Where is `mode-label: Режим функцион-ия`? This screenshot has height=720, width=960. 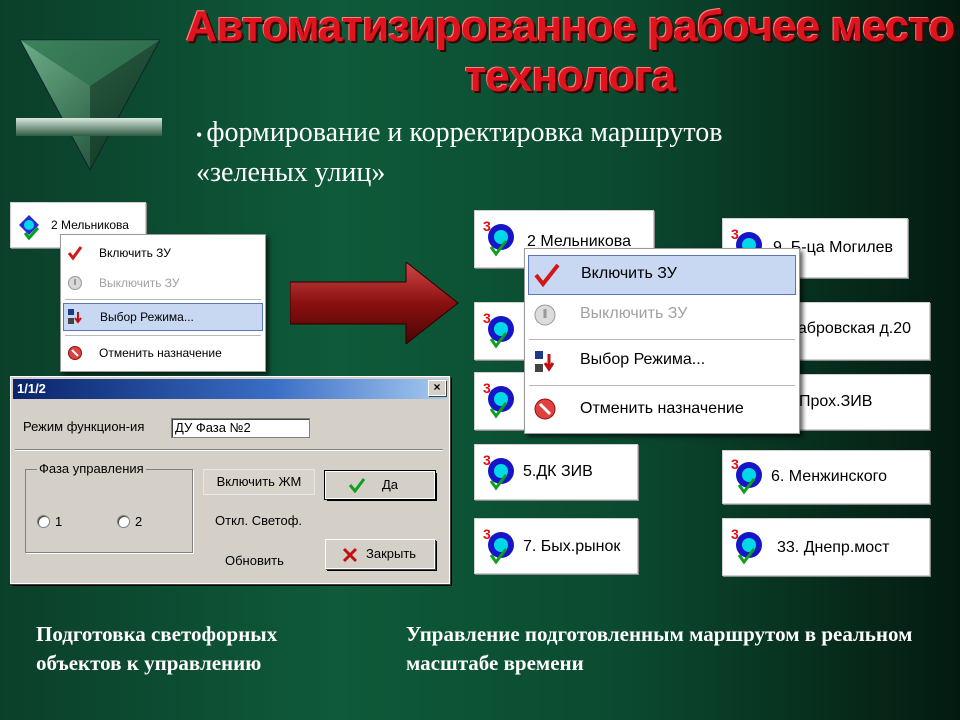
mode-label: Режим функцион-ия is located at coordinates (84, 426).